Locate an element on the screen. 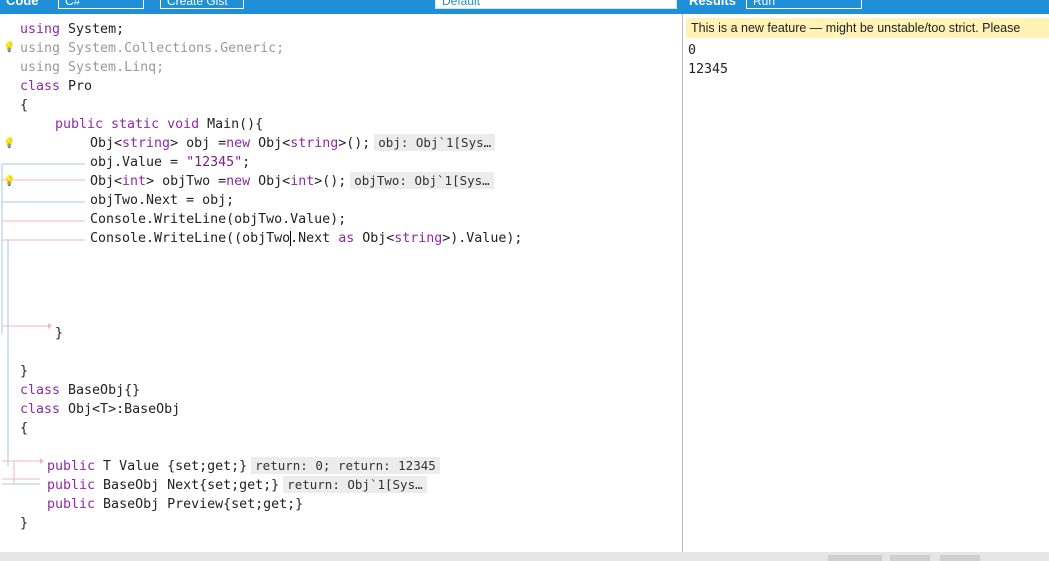 Image resolution: width=1049 pixels, height=561 pixels. results-label: Results is located at coordinates (712, 4).